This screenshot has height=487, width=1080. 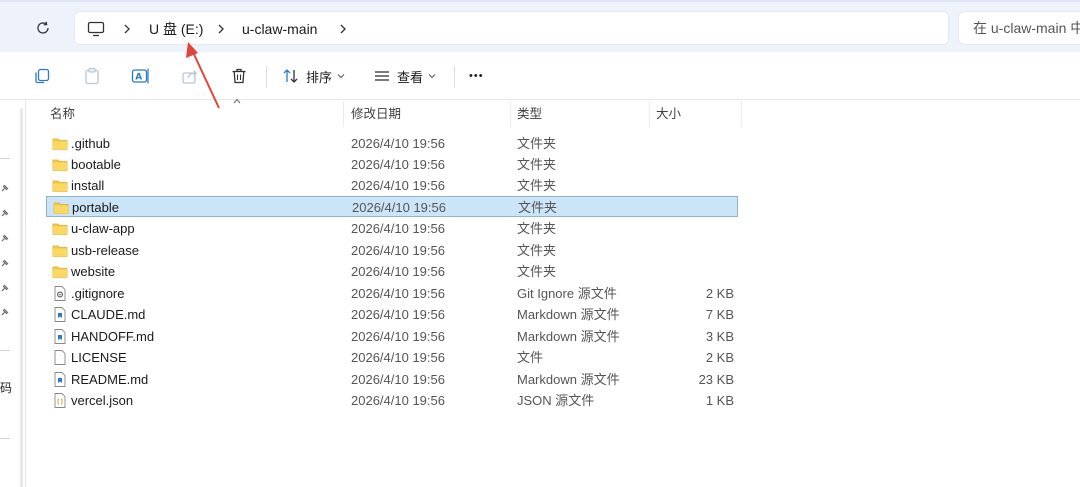 What do you see at coordinates (540, 76) in the screenshot?
I see `command-toolbar: A 排序 查看 •••` at bounding box center [540, 76].